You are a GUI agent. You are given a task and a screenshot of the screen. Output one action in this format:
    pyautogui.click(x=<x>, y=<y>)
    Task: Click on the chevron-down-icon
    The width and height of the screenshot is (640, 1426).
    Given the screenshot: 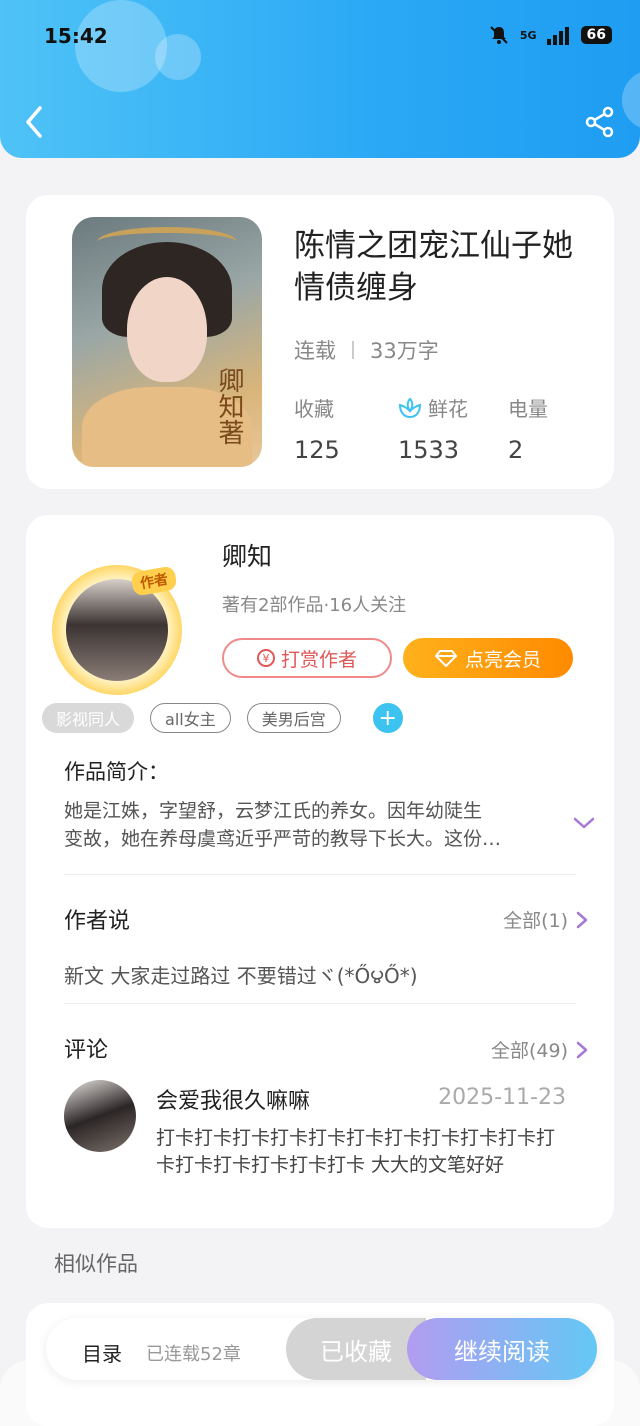 What is the action you would take?
    pyautogui.click(x=584, y=823)
    